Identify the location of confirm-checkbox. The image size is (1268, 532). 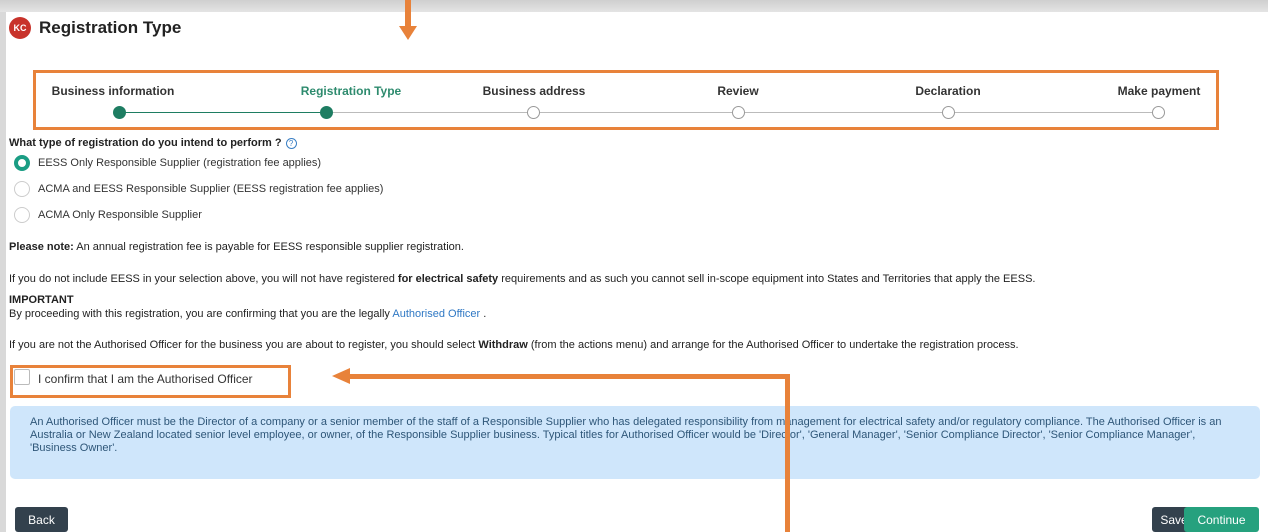
(22, 377).